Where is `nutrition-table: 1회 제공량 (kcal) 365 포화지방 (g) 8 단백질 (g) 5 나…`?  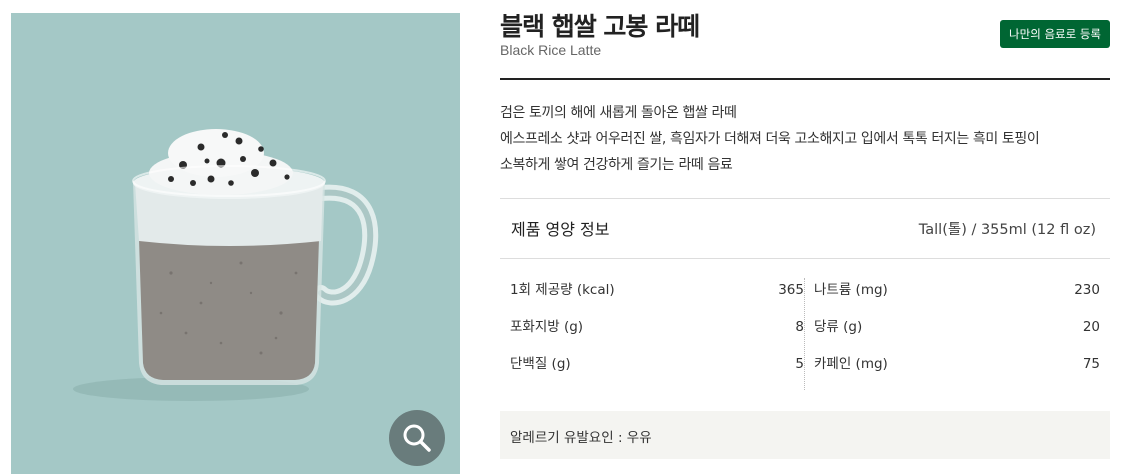
nutrition-table: 1회 제공량 (kcal) 365 포화지방 (g) 8 단백질 (g) 5 나… is located at coordinates (805, 331).